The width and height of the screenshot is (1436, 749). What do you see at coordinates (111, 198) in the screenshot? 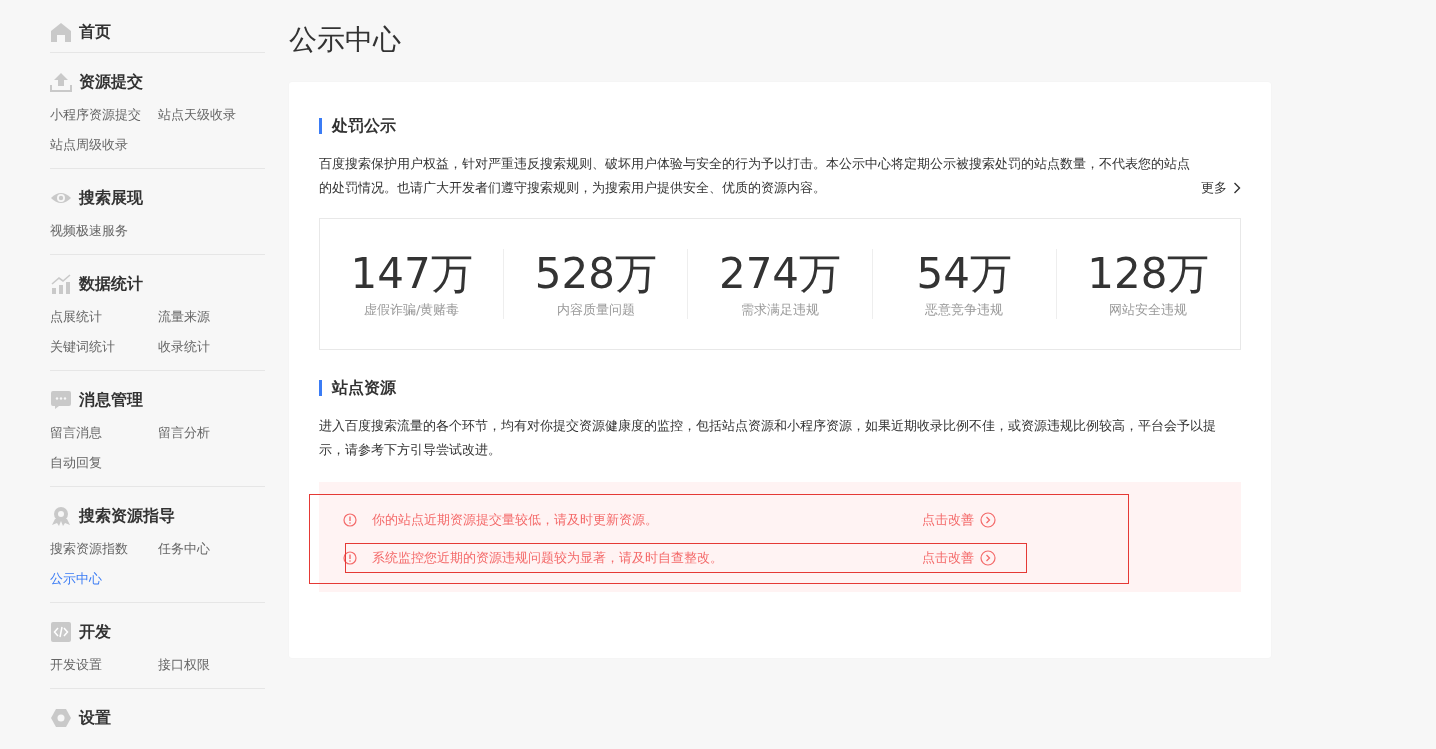
I see `sidebar-heading: 搜索展现` at bounding box center [111, 198].